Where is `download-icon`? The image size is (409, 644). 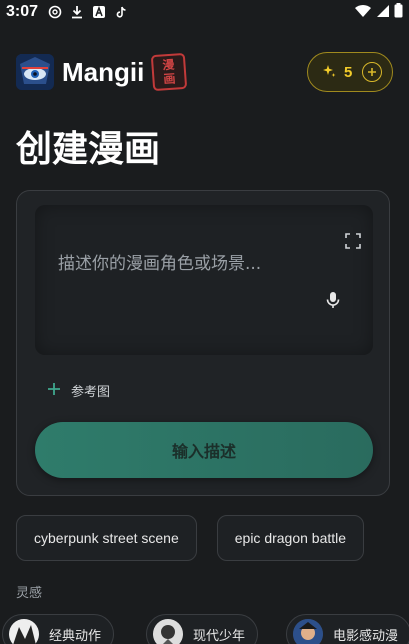
download-icon is located at coordinates (77, 12).